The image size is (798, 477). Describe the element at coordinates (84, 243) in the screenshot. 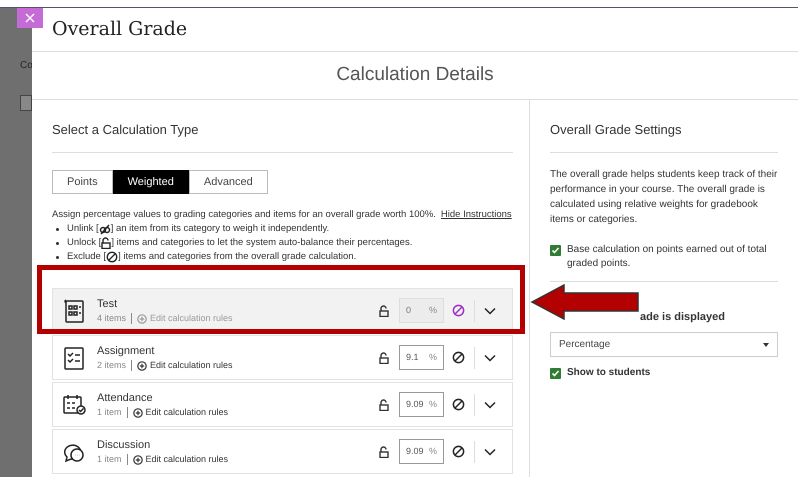

I see `bullet-text: Unlock [` at that location.